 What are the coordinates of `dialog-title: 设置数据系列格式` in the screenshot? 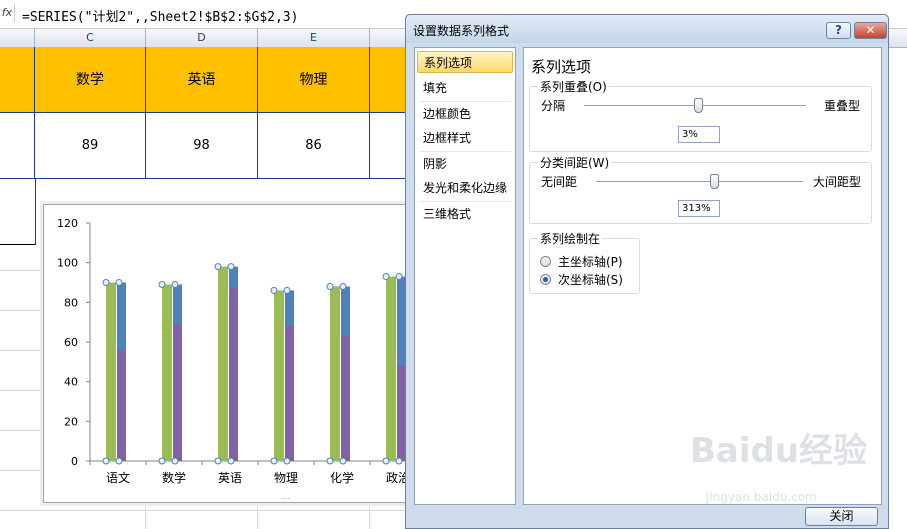 It's located at (461, 31).